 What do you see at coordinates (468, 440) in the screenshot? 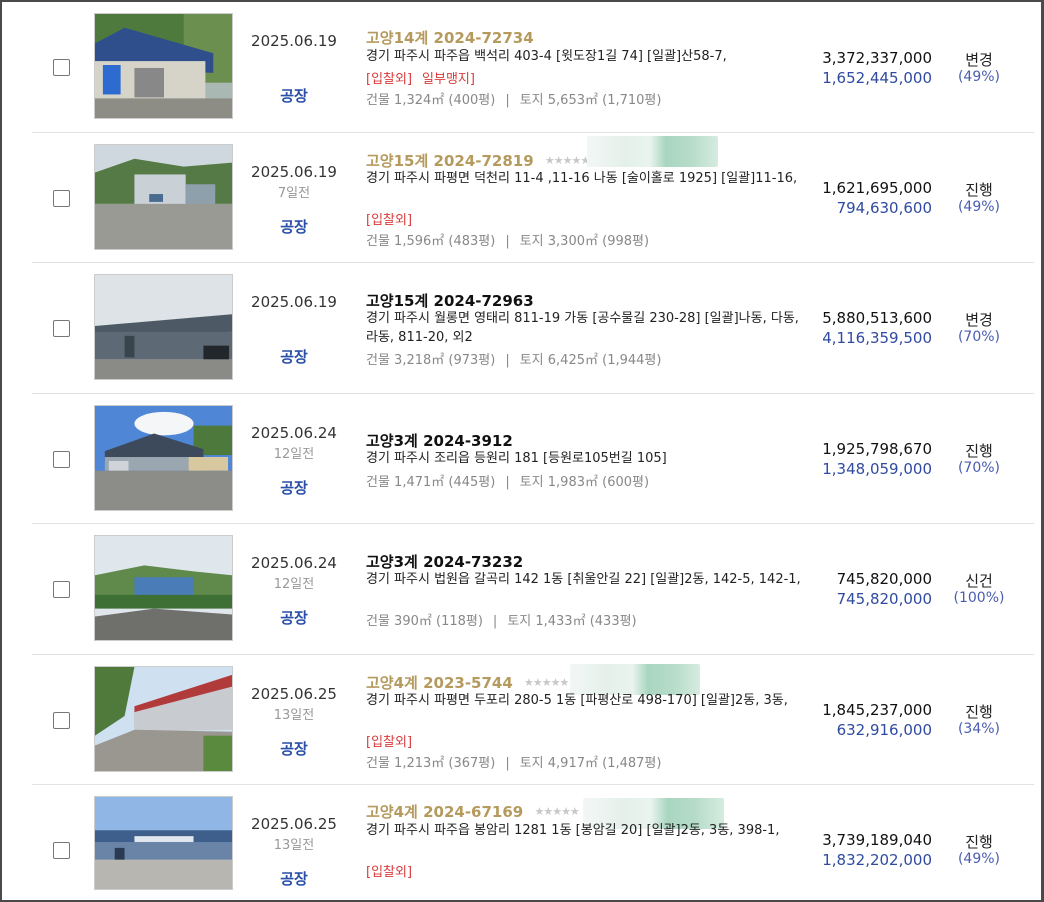
I see `case-id: 2024-3912` at bounding box center [468, 440].